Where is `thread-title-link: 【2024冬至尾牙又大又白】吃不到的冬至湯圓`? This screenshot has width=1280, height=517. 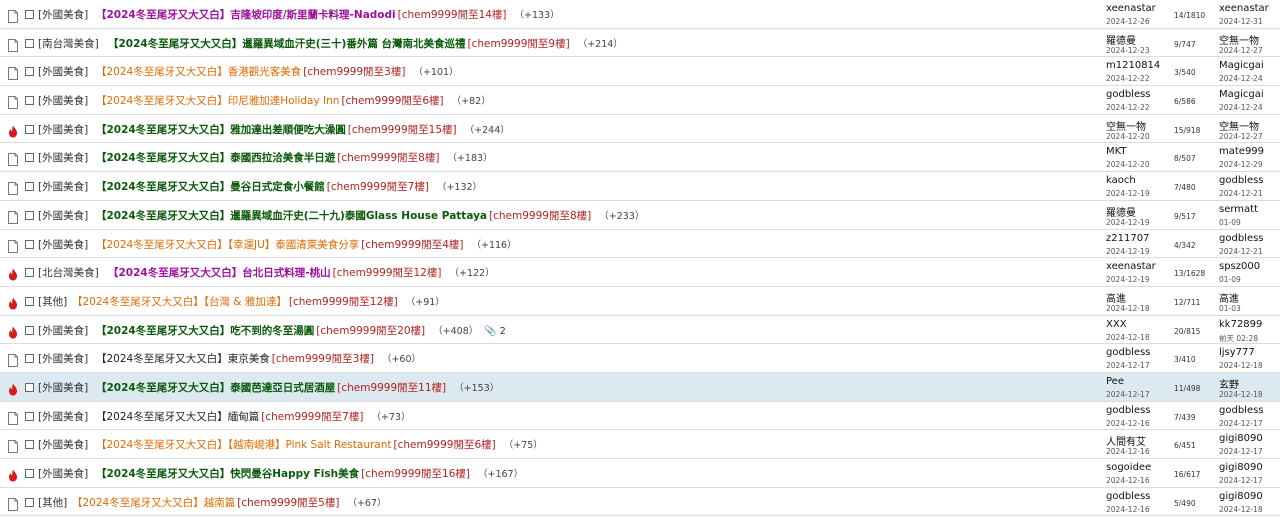 thread-title-link: 【2024冬至尾牙又大又白】吃不到的冬至湯圓 is located at coordinates (205, 331).